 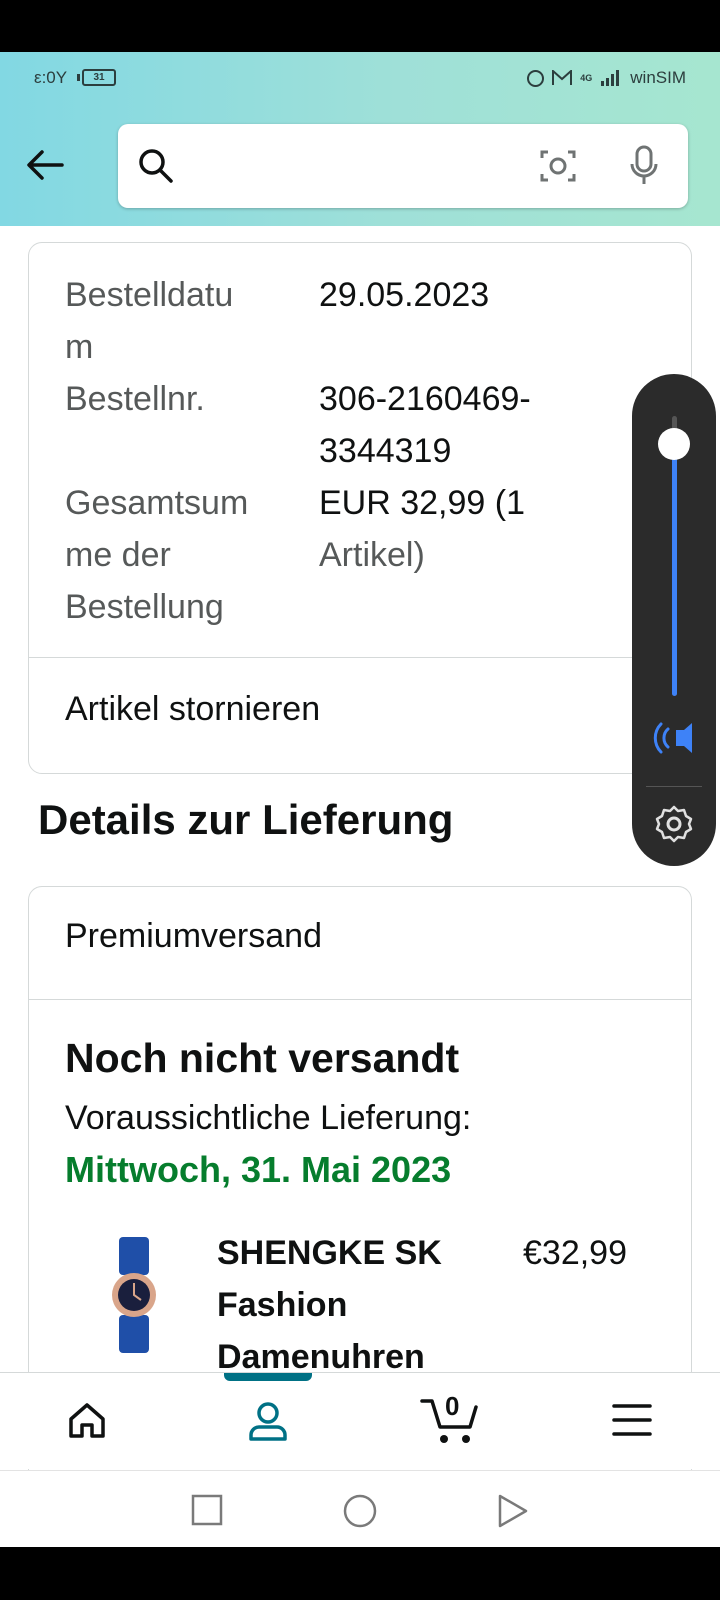 I want to click on network-type: 4G, so click(x=586, y=78).